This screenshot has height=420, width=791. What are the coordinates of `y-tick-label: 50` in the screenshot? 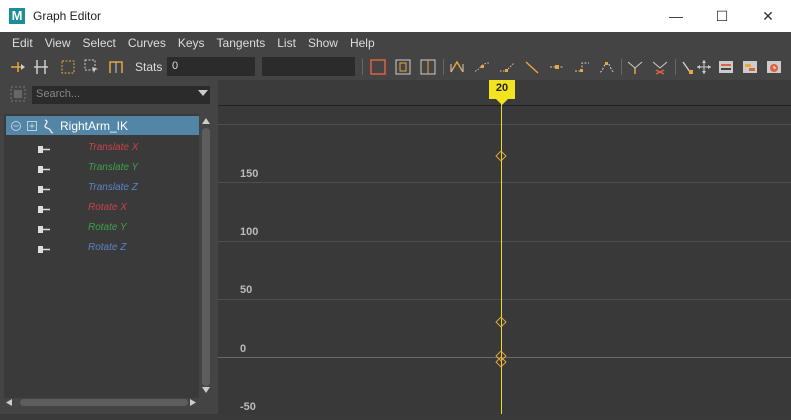 It's located at (246, 290).